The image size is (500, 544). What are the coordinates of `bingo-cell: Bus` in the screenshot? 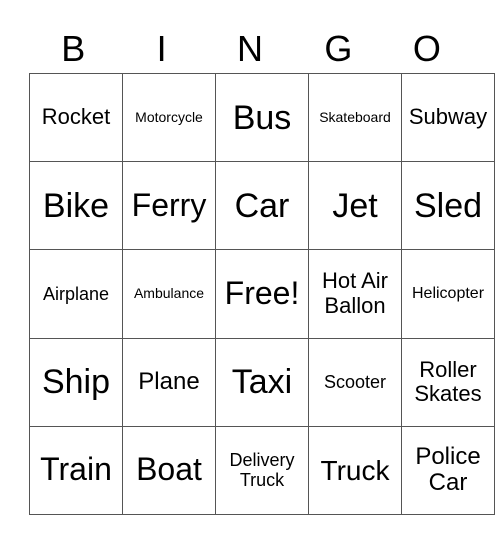 It's located at (262, 117).